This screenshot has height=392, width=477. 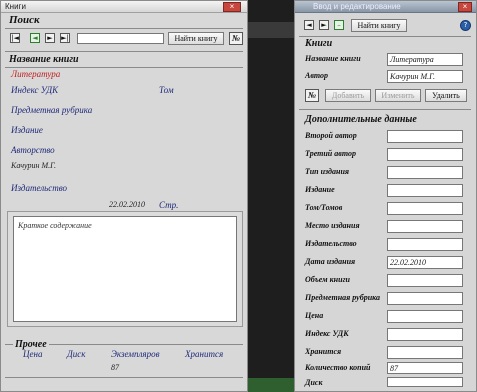 I want to click on add-button: Добавить, so click(x=348, y=95).